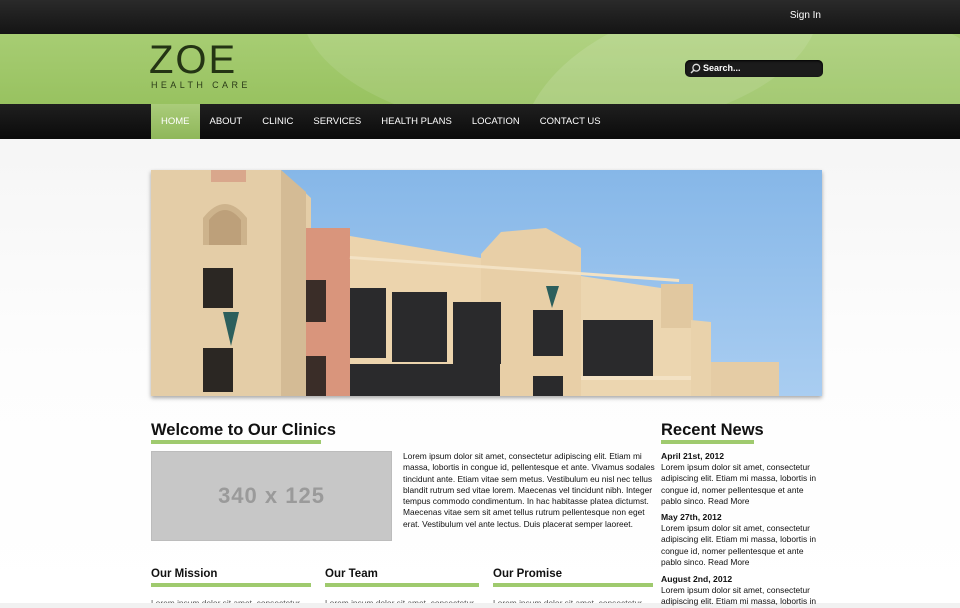 This screenshot has height=608, width=960. I want to click on promise-text: Lorem ipsum dolor sit amet, consectetur, so click(567, 600).